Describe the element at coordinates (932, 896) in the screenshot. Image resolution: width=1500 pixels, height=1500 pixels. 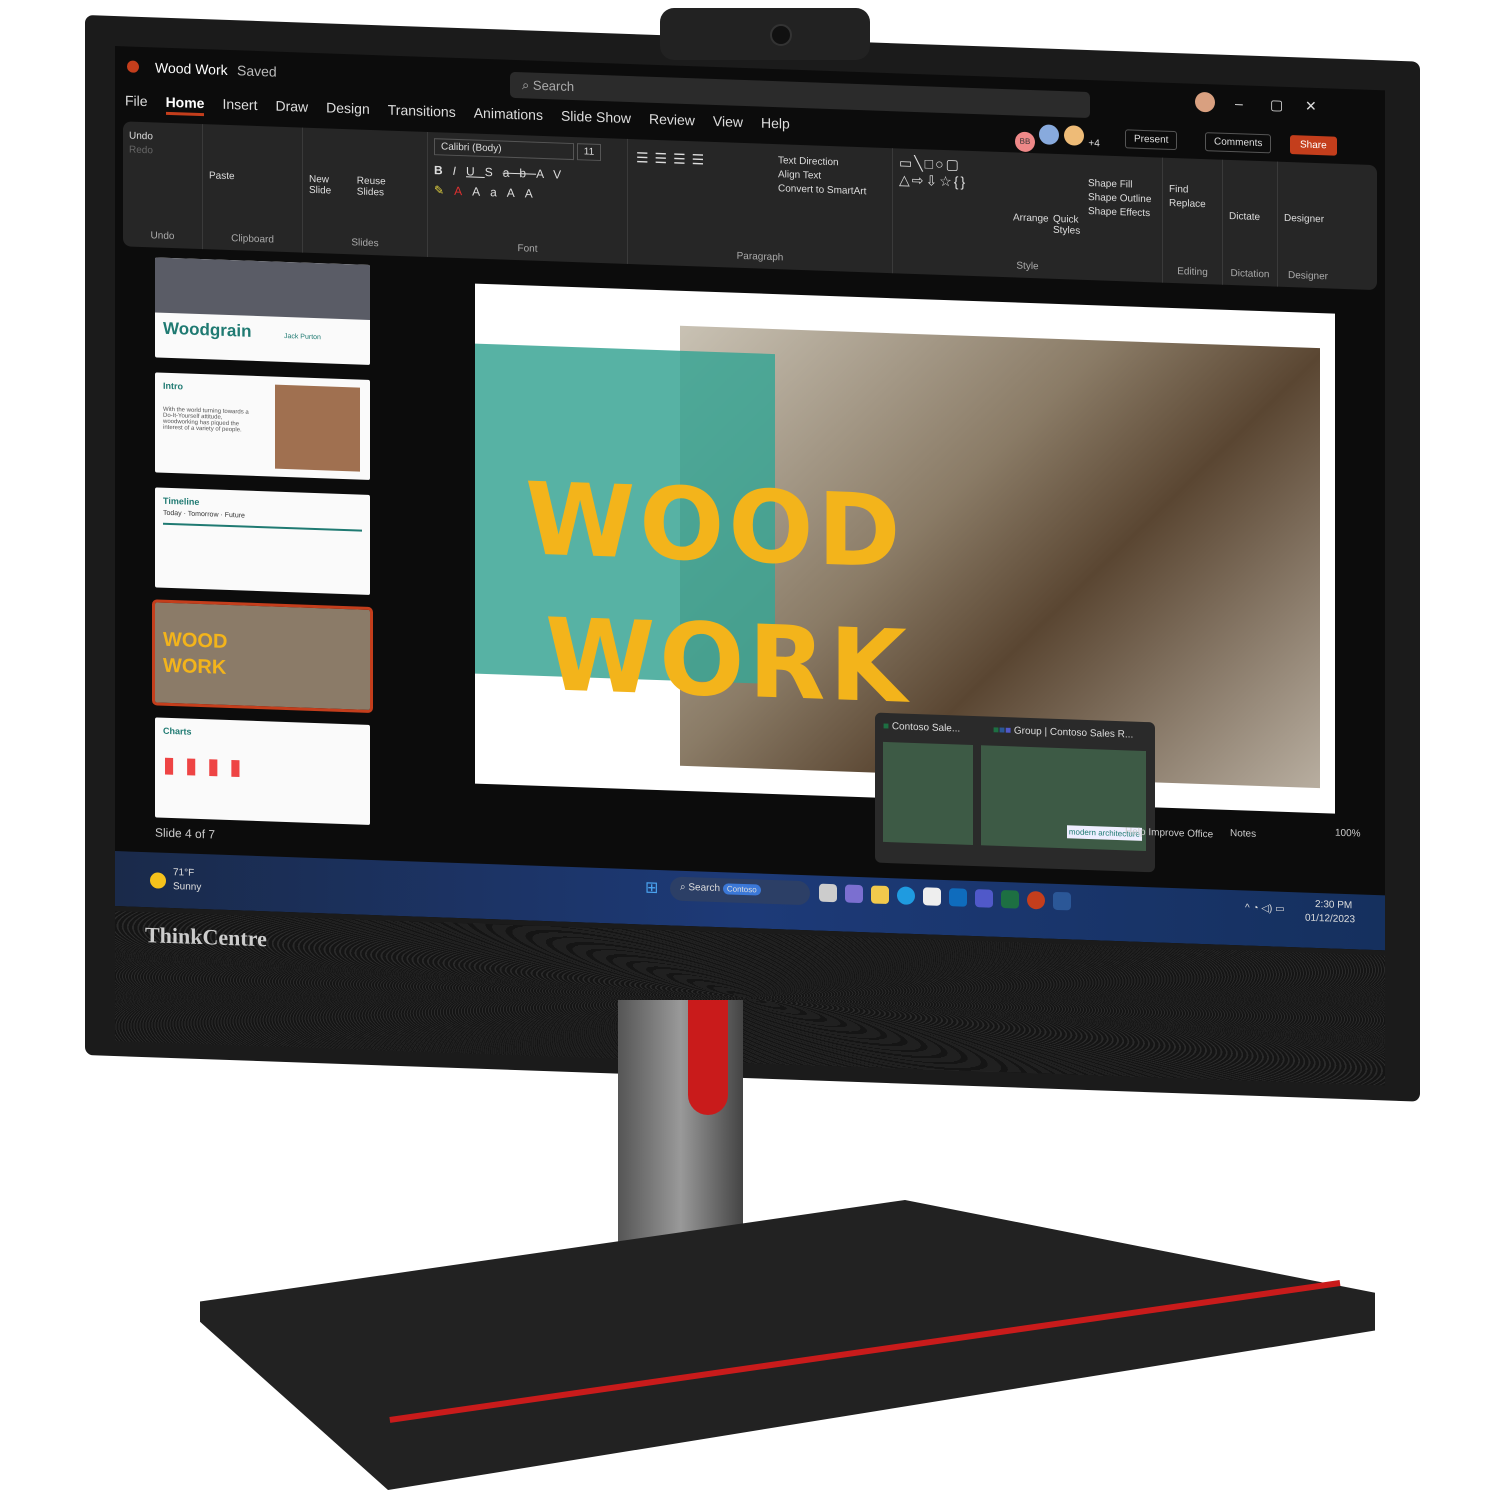
I see `store-icon` at that location.